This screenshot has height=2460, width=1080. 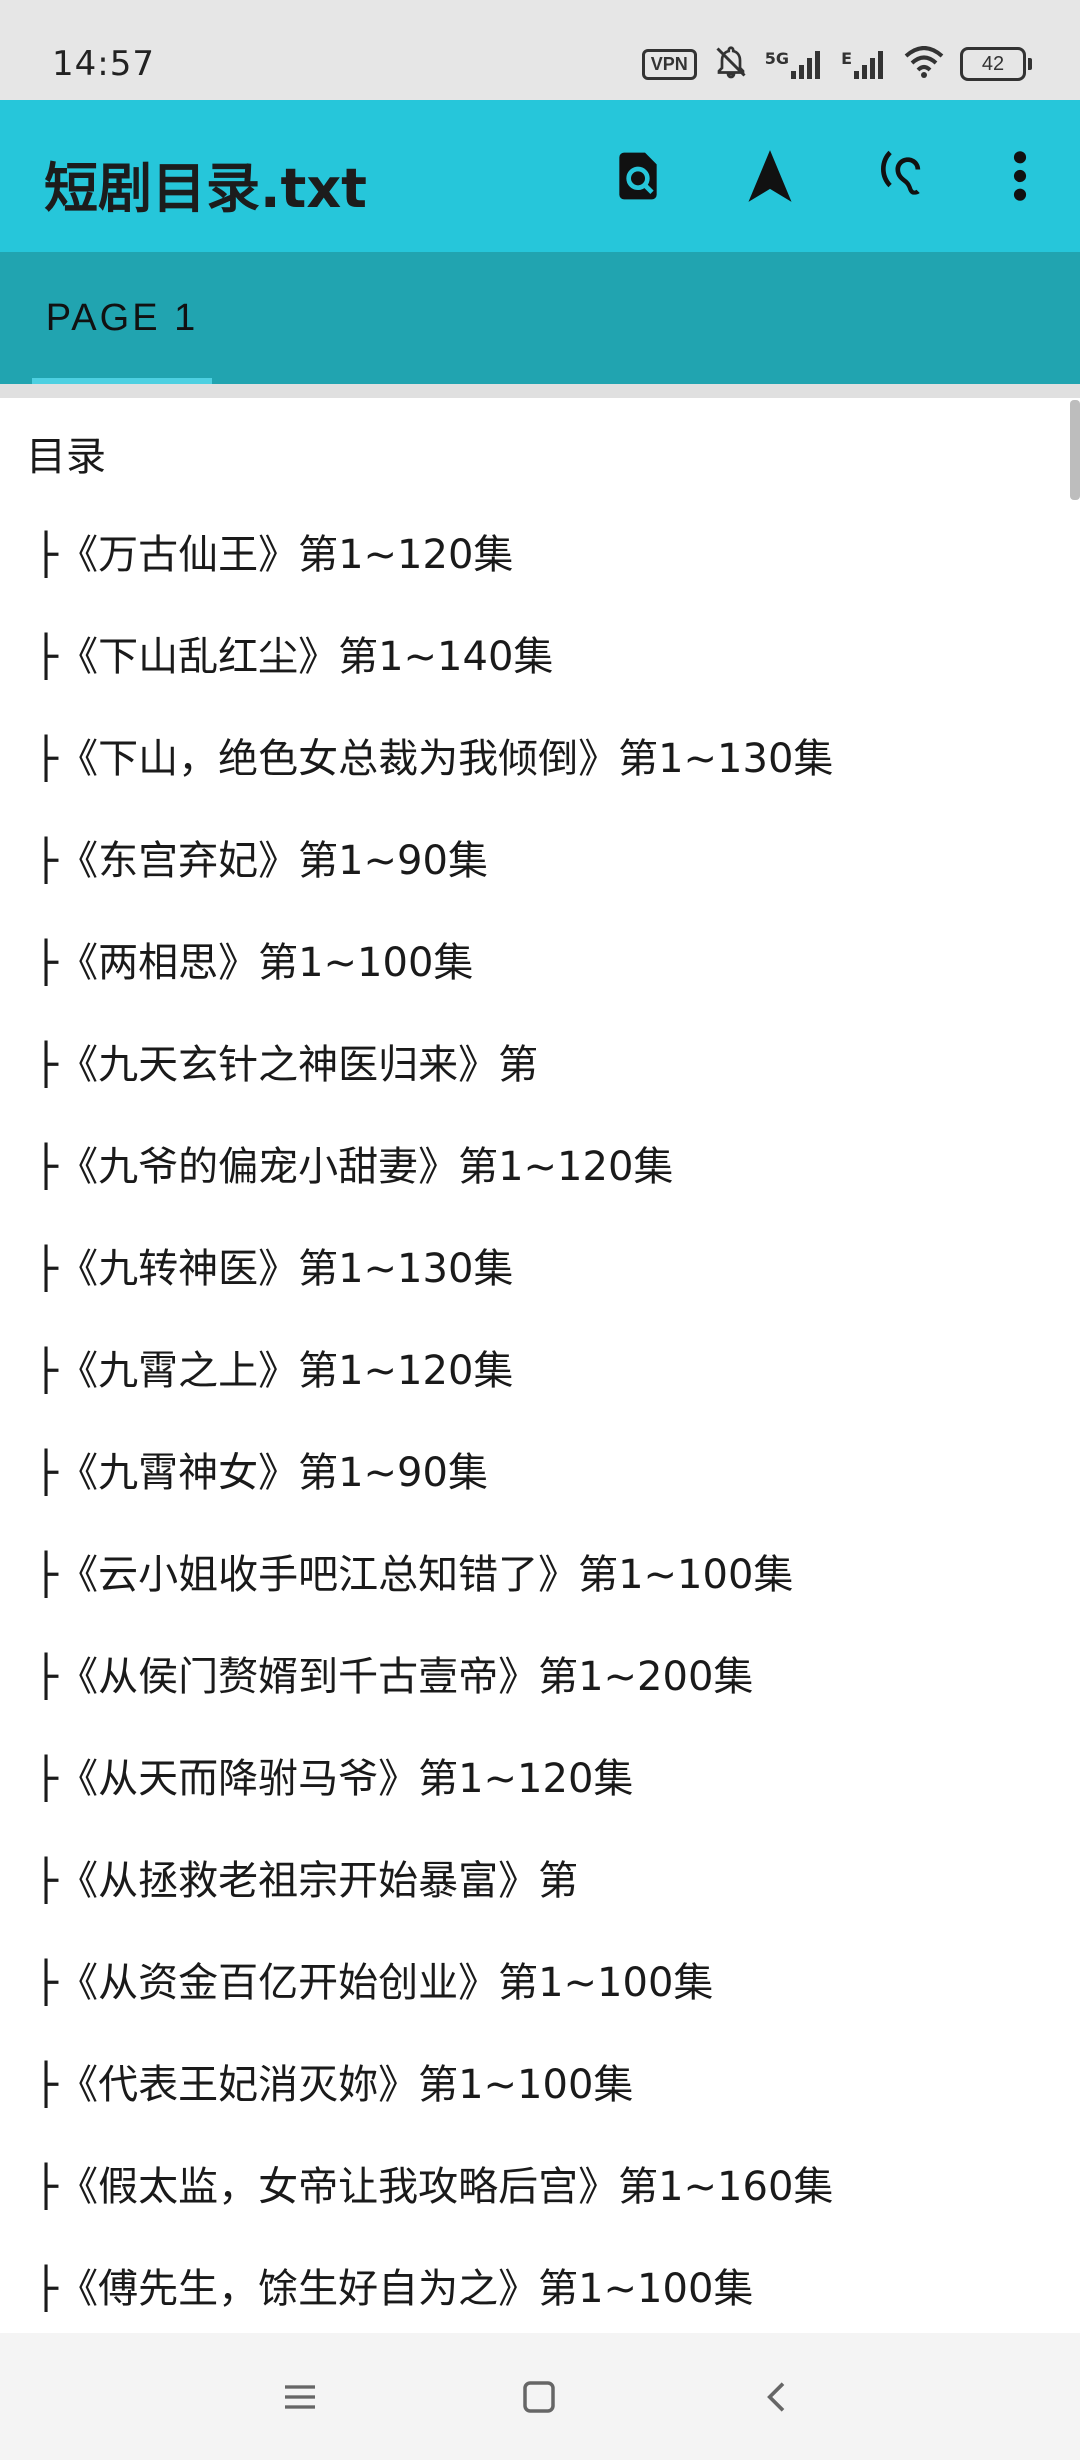 What do you see at coordinates (795, 64) in the screenshot?
I see `signal-5g-icon: 5G` at bounding box center [795, 64].